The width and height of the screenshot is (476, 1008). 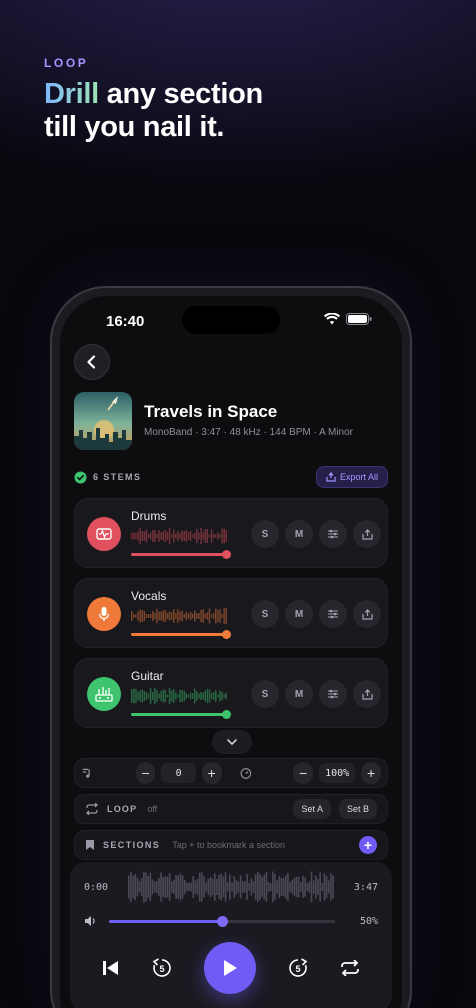 What do you see at coordinates (312, 809) in the screenshot?
I see `set-a-button: Set A` at bounding box center [312, 809].